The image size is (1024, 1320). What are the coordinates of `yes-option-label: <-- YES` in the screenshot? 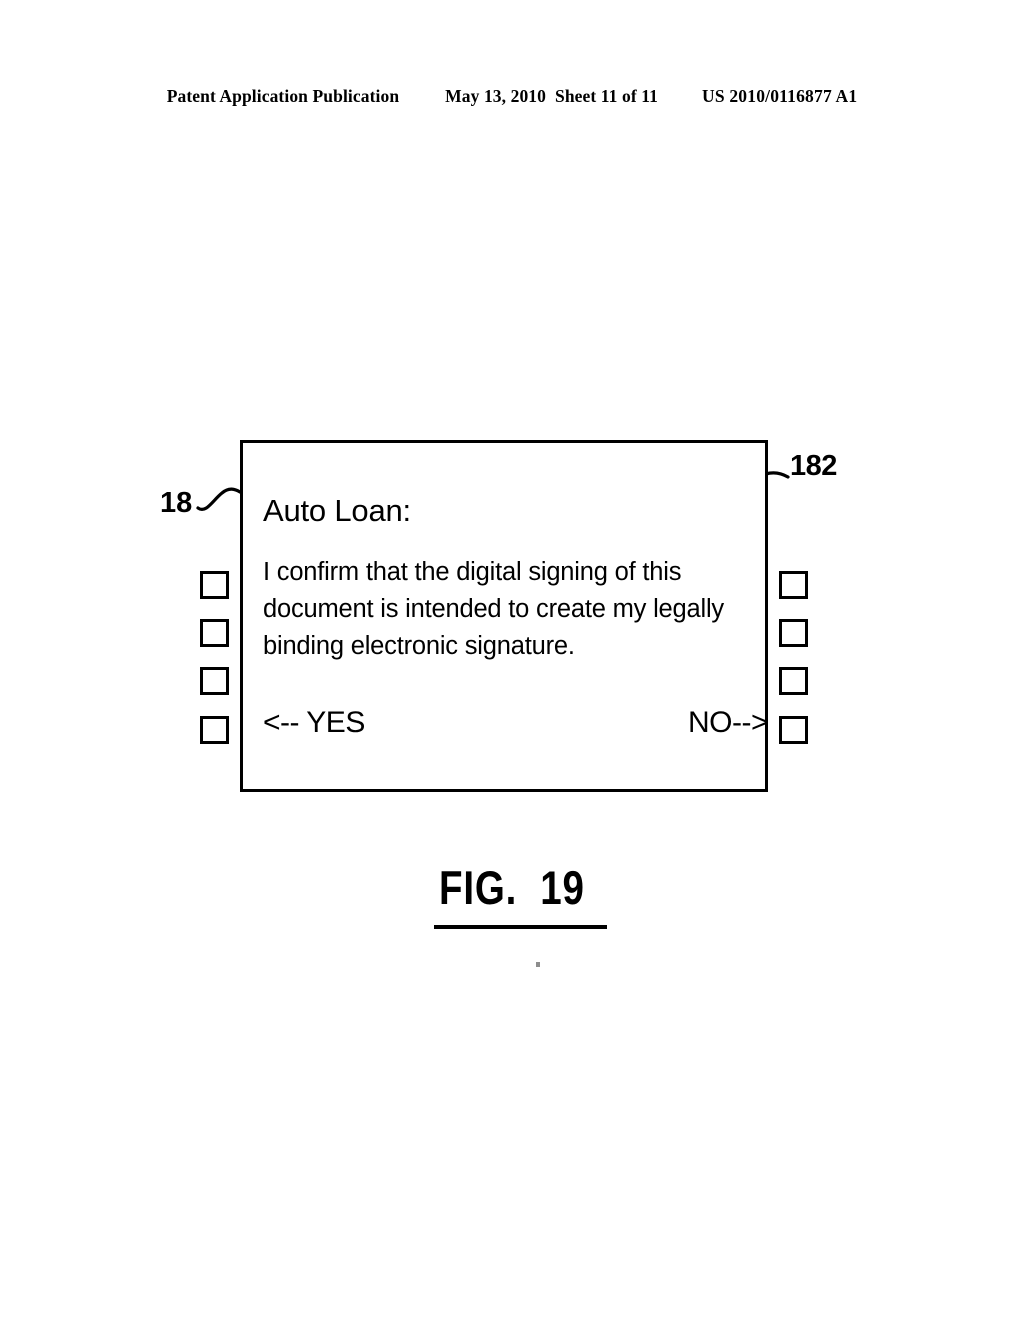 It's located at (314, 723).